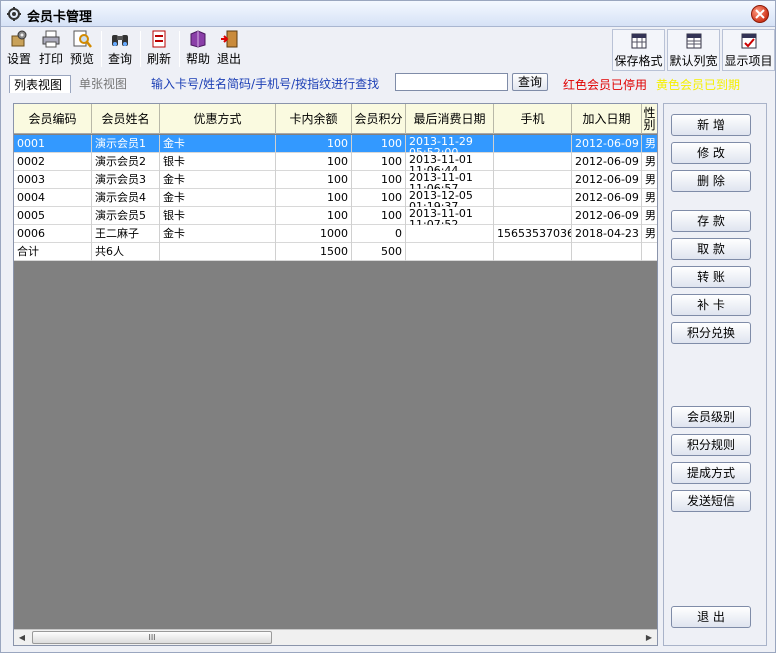  What do you see at coordinates (53, 216) in the screenshot?
I see `table-cell-code: 0005` at bounding box center [53, 216].